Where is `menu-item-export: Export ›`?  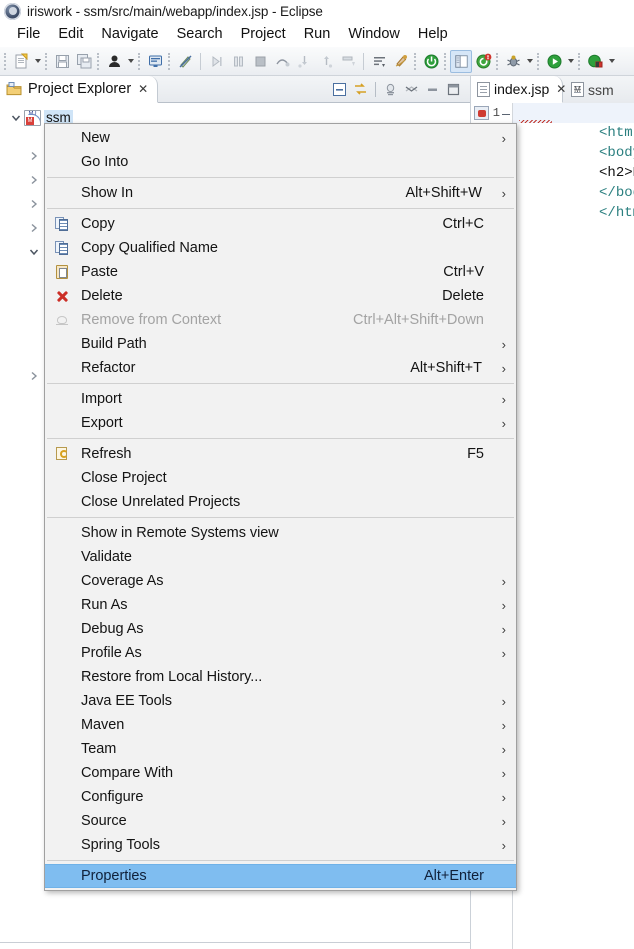 menu-item-export: Export › is located at coordinates (280, 423).